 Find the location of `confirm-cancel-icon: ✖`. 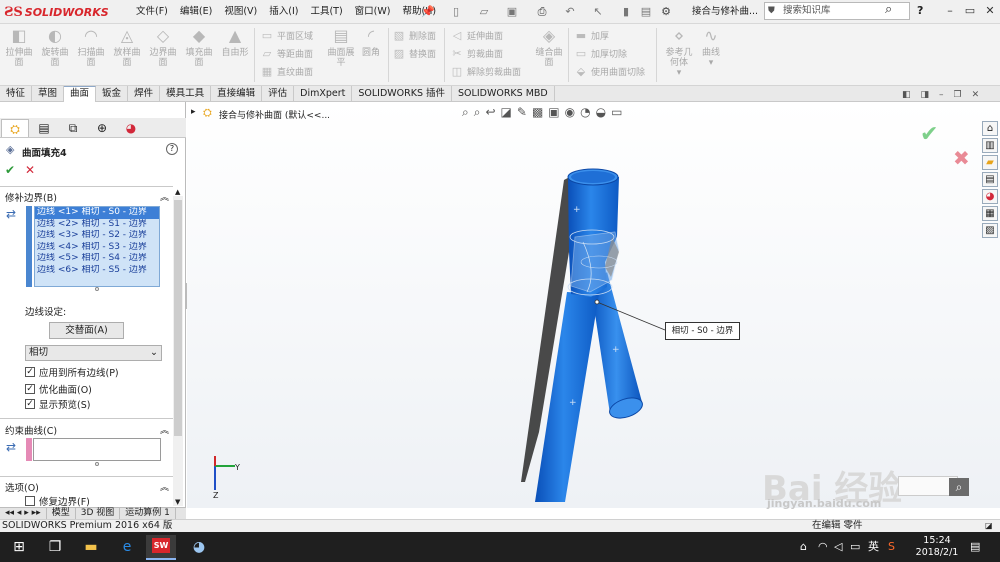

confirm-cancel-icon: ✖ is located at coordinates (961, 158).